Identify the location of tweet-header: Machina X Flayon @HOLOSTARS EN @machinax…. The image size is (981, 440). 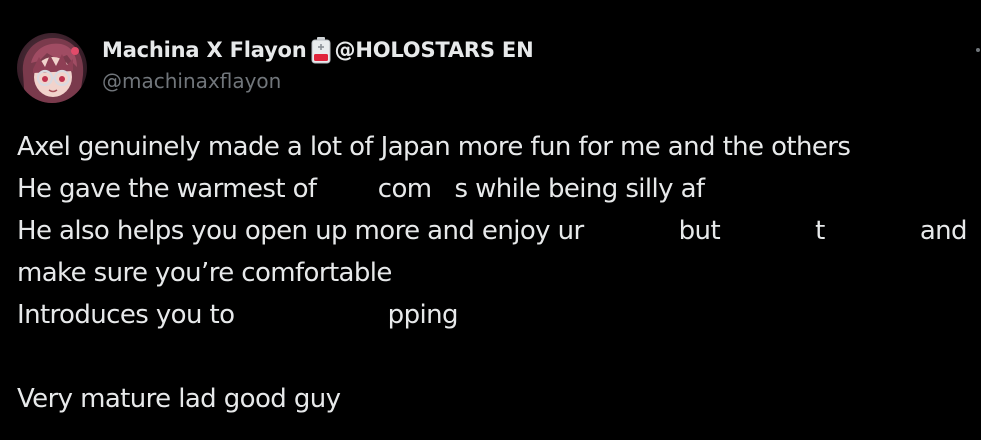
(318, 69).